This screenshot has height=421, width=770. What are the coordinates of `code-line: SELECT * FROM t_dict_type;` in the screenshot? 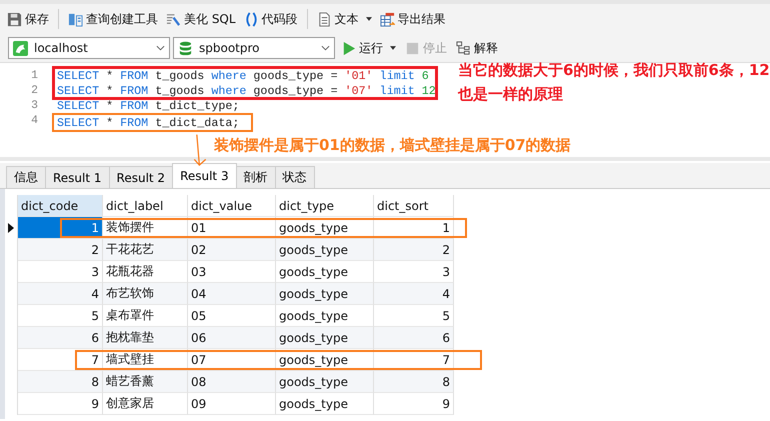 It's located at (148, 105).